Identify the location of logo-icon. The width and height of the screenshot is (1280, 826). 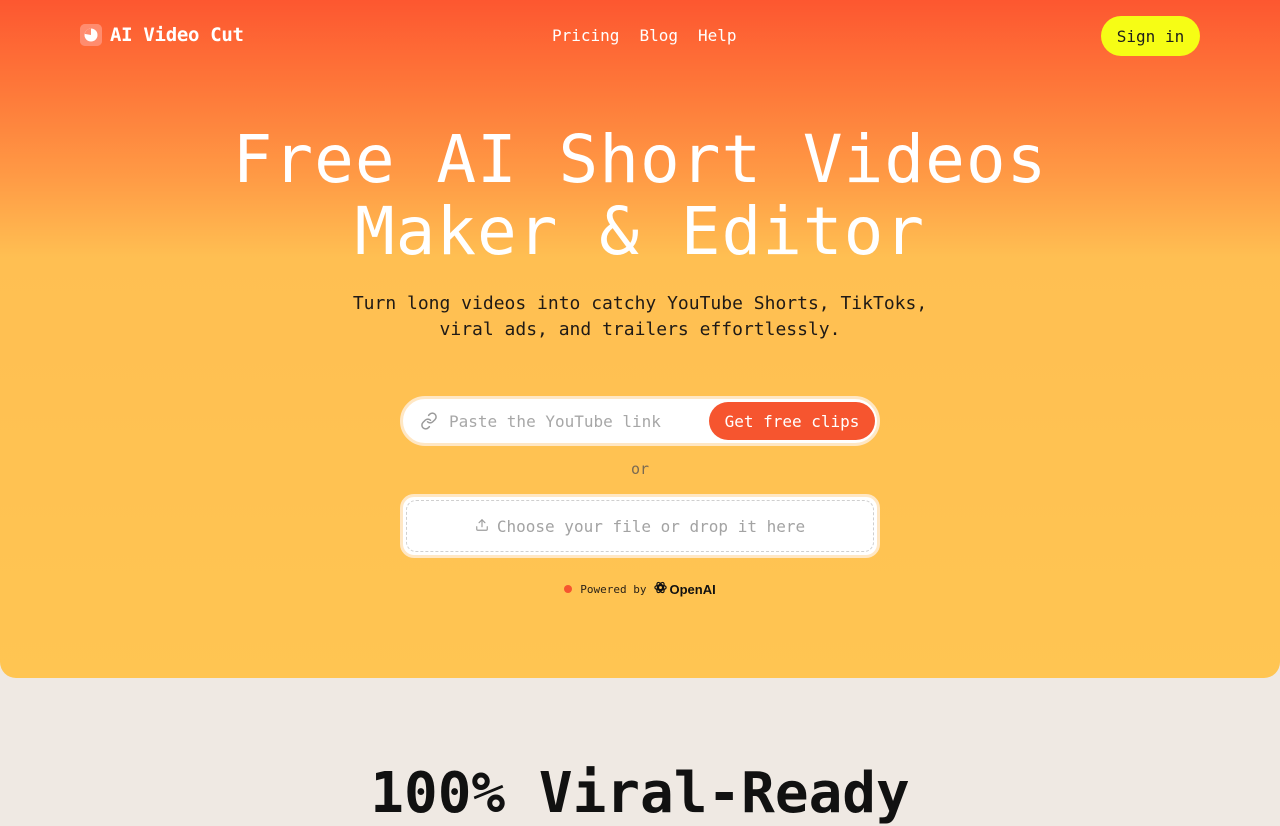
(91, 35).